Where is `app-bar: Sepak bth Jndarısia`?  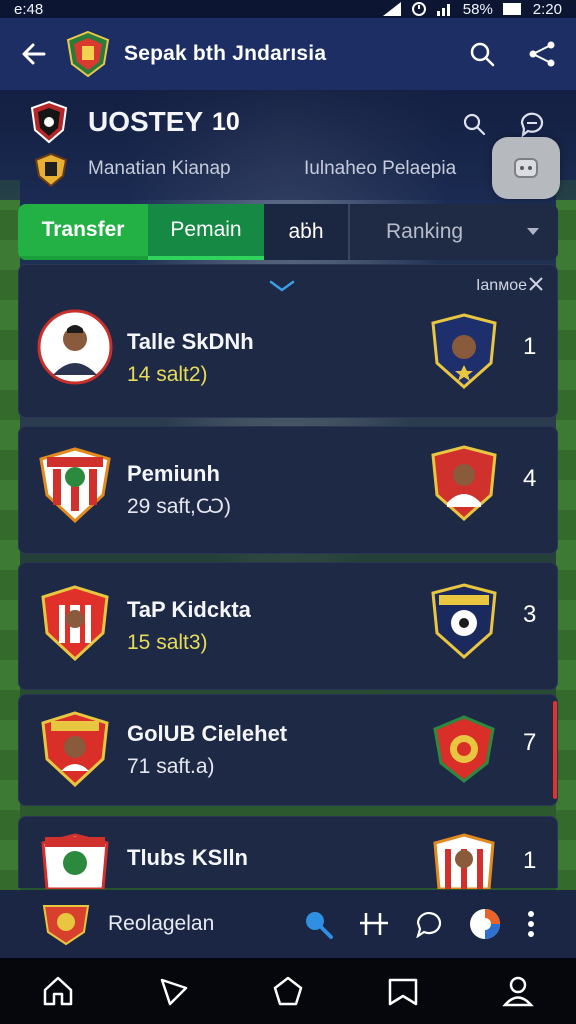
app-bar: Sepak bth Jndarısia is located at coordinates (288, 54).